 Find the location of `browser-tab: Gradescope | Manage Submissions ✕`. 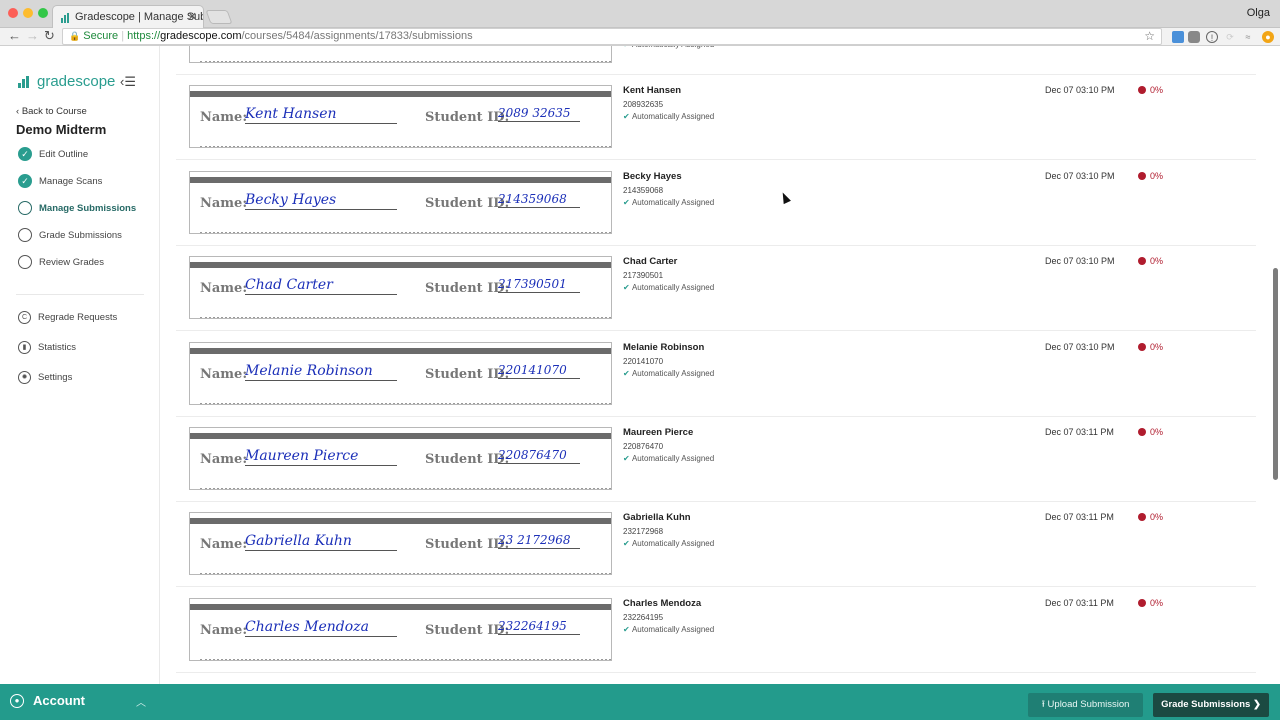

browser-tab: Gradescope | Manage Submissions ✕ is located at coordinates (128, 17).